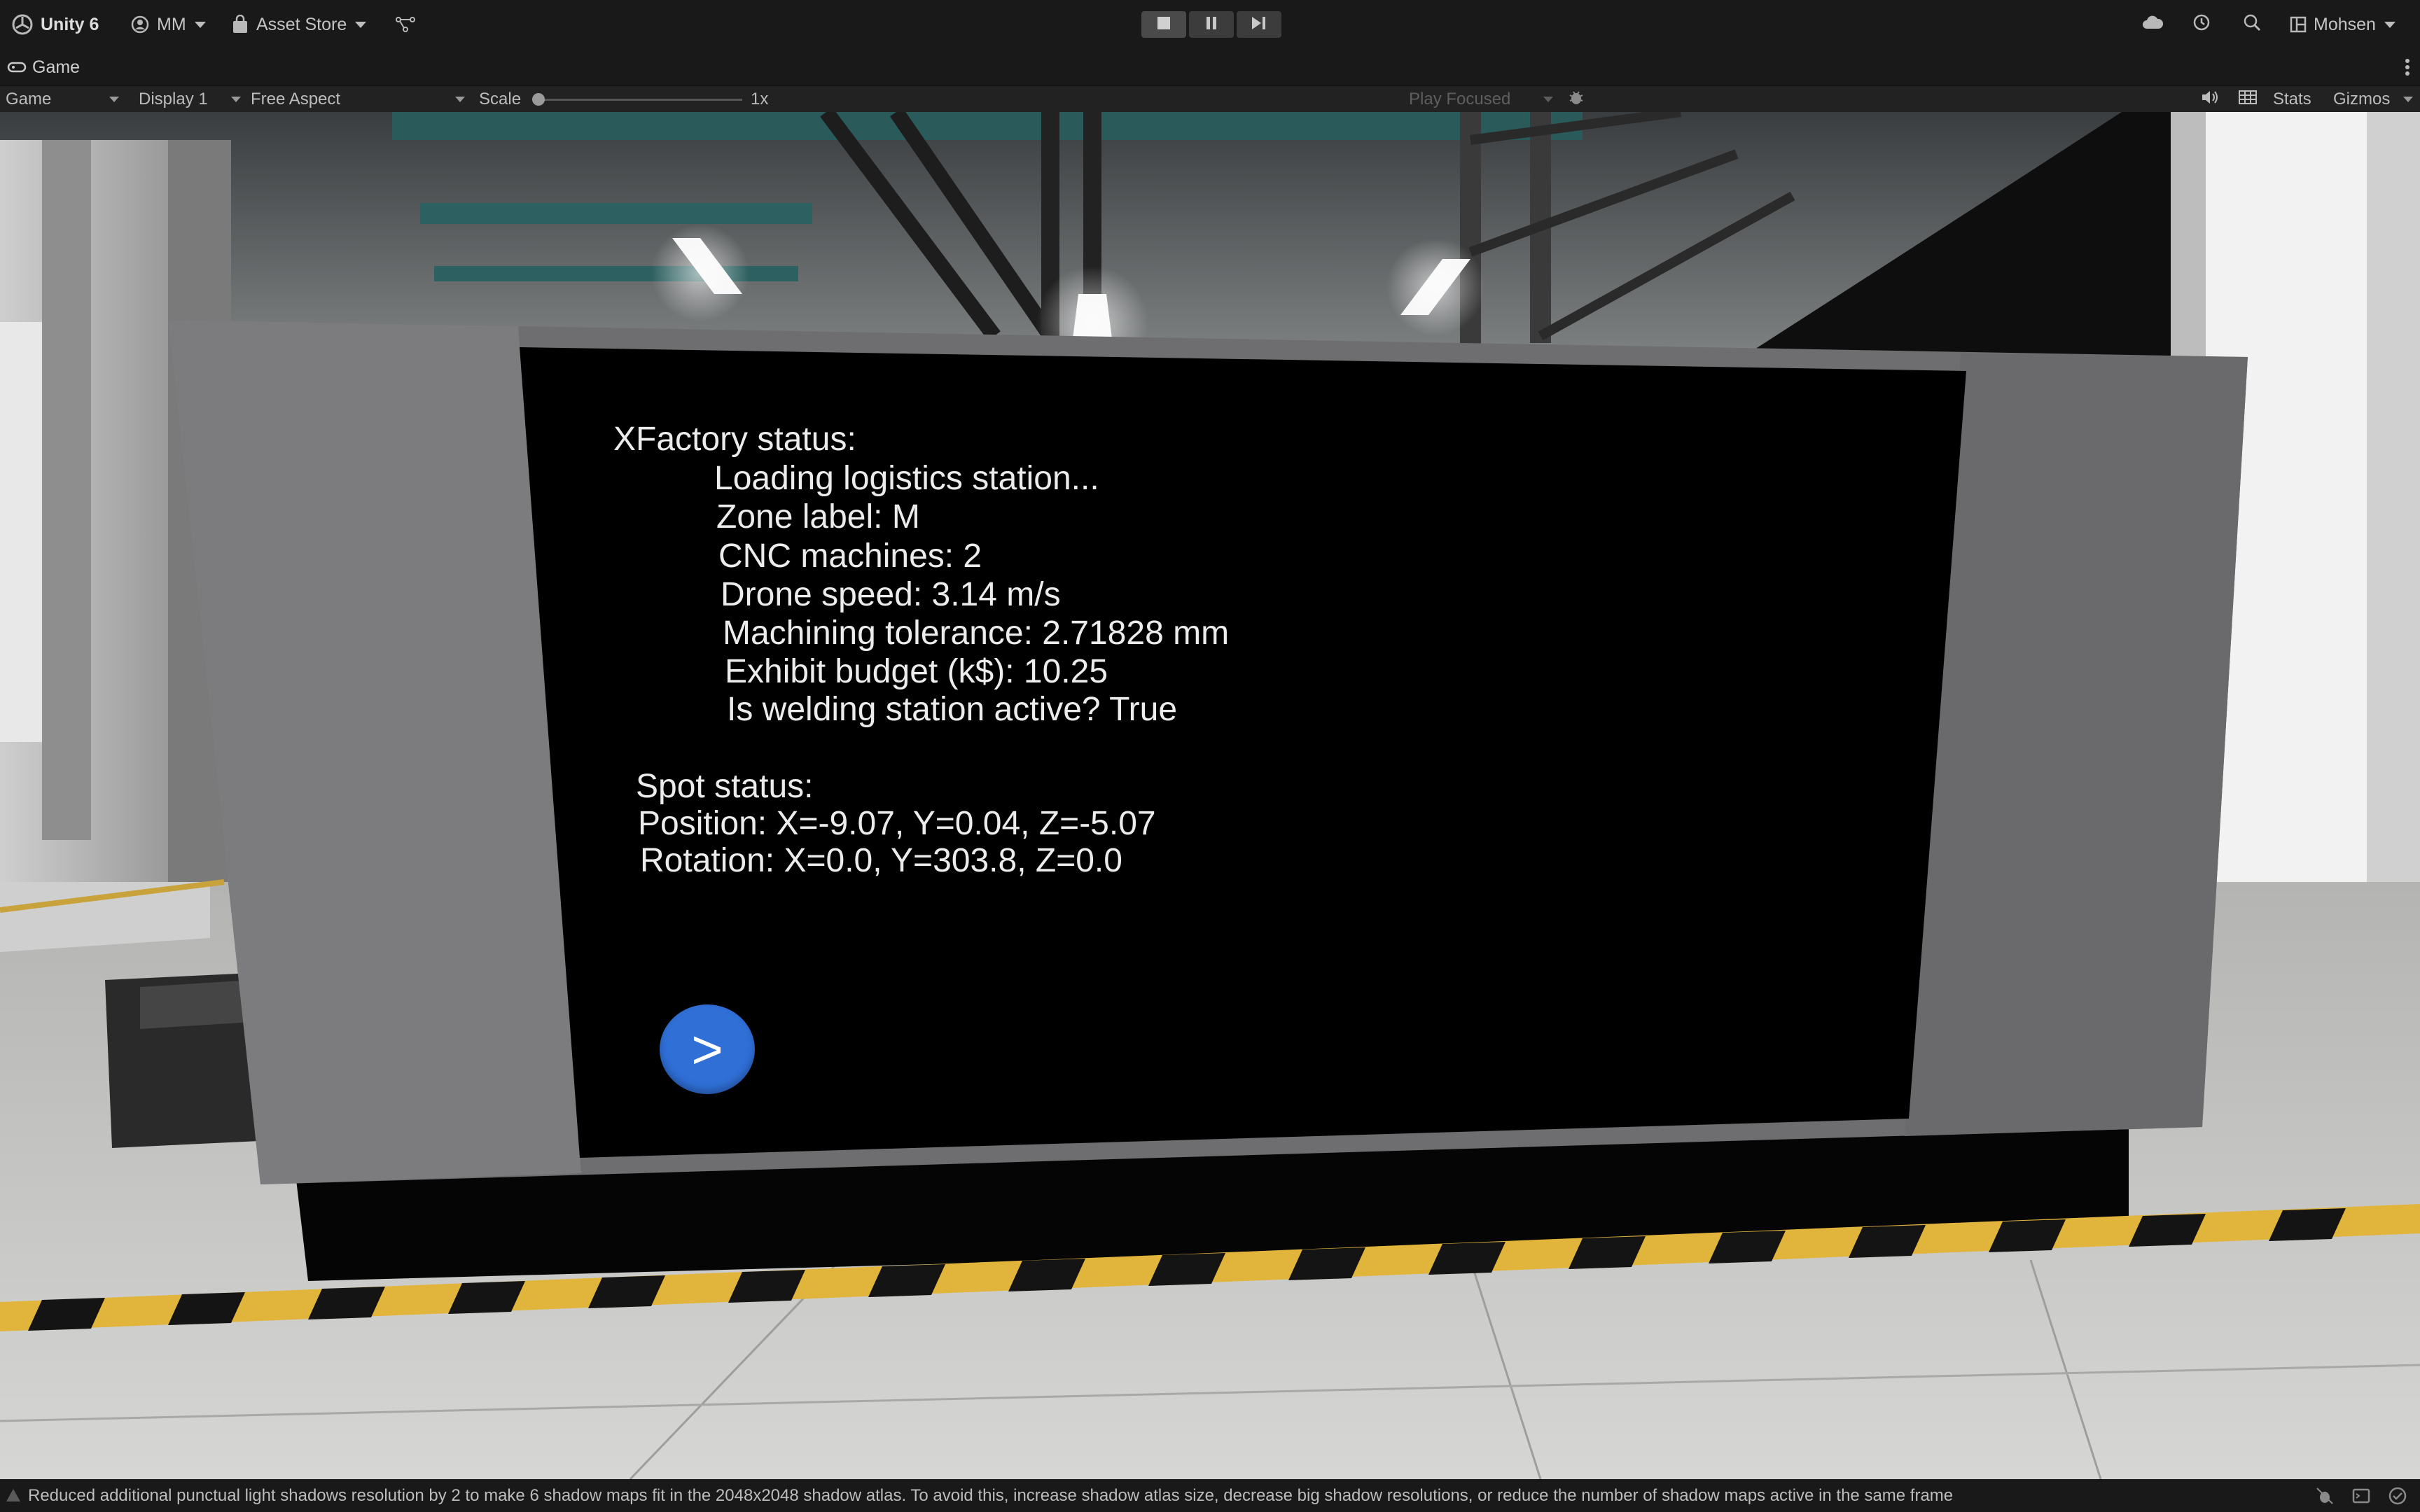 The height and width of the screenshot is (1512, 2420). I want to click on cloud-icon, so click(2152, 25).